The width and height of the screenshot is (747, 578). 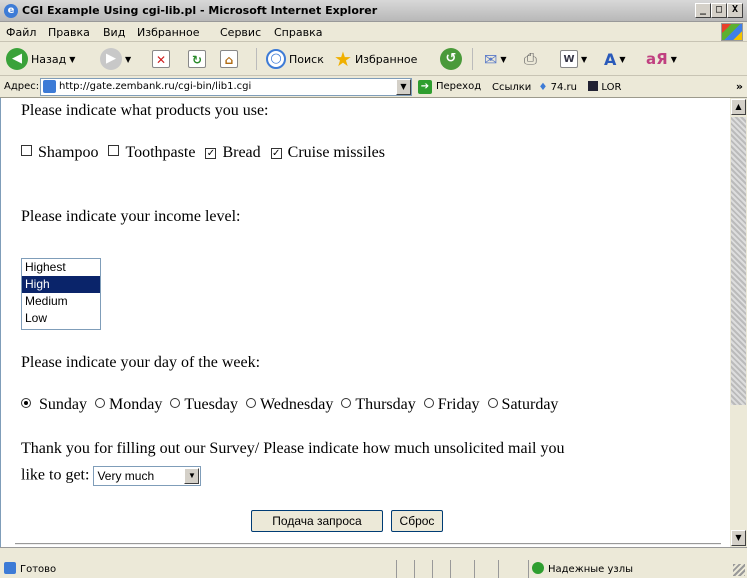 I want to click on resize-grip, so click(x=739, y=570).